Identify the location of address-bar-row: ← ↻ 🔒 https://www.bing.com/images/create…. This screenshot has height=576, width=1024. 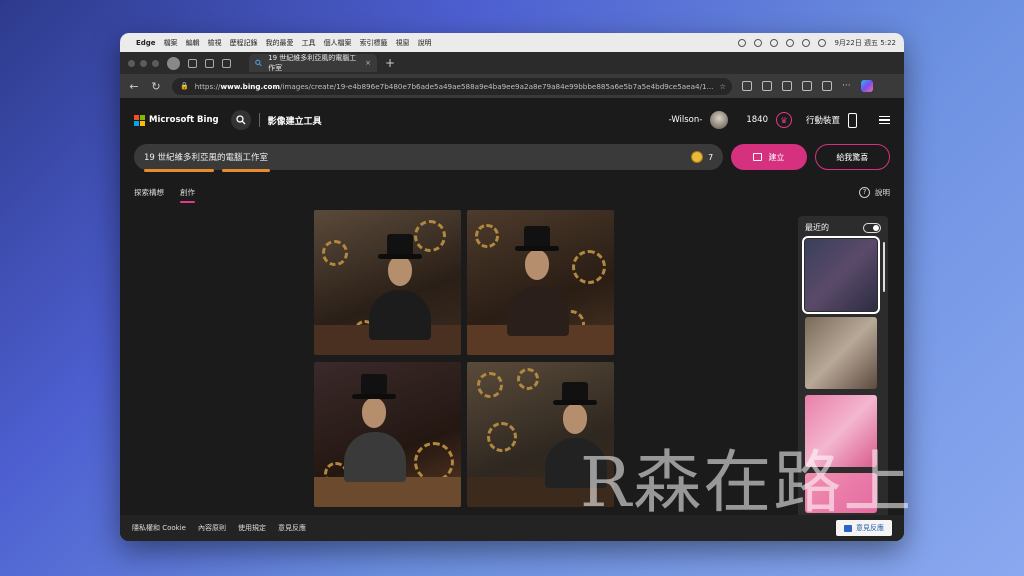
(512, 86).